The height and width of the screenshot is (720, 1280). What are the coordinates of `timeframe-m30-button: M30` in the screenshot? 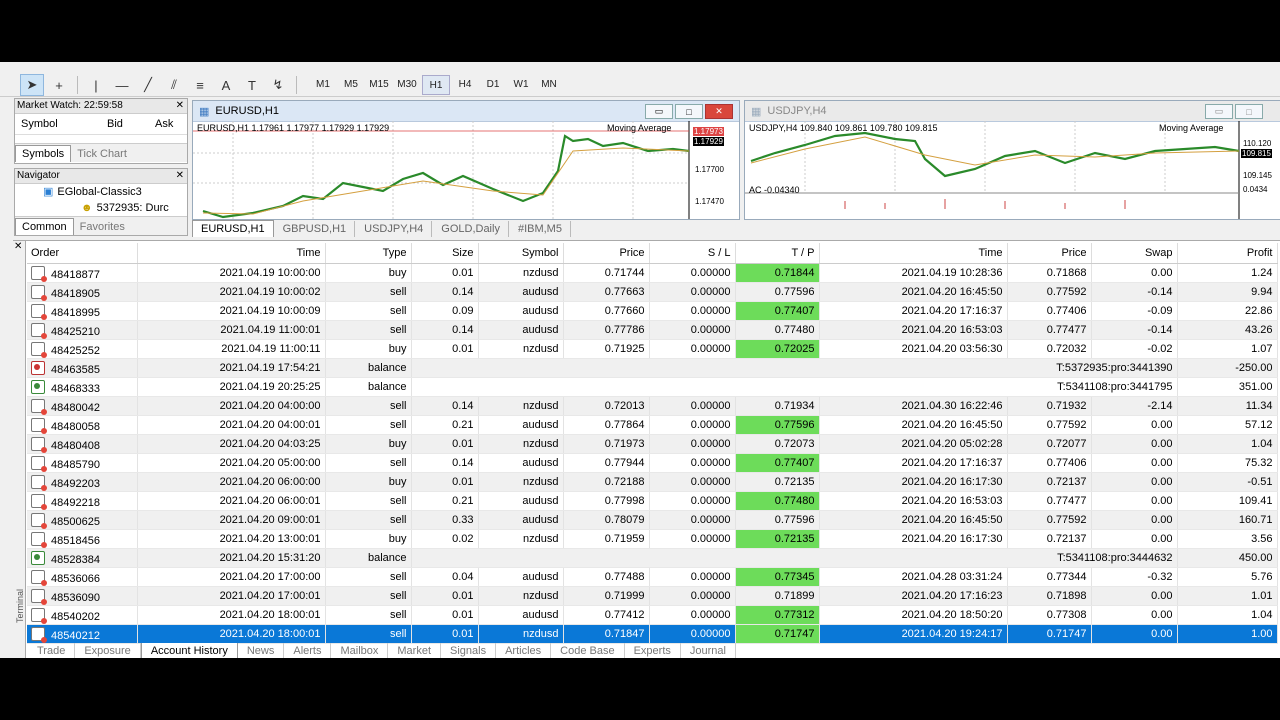 It's located at (407, 84).